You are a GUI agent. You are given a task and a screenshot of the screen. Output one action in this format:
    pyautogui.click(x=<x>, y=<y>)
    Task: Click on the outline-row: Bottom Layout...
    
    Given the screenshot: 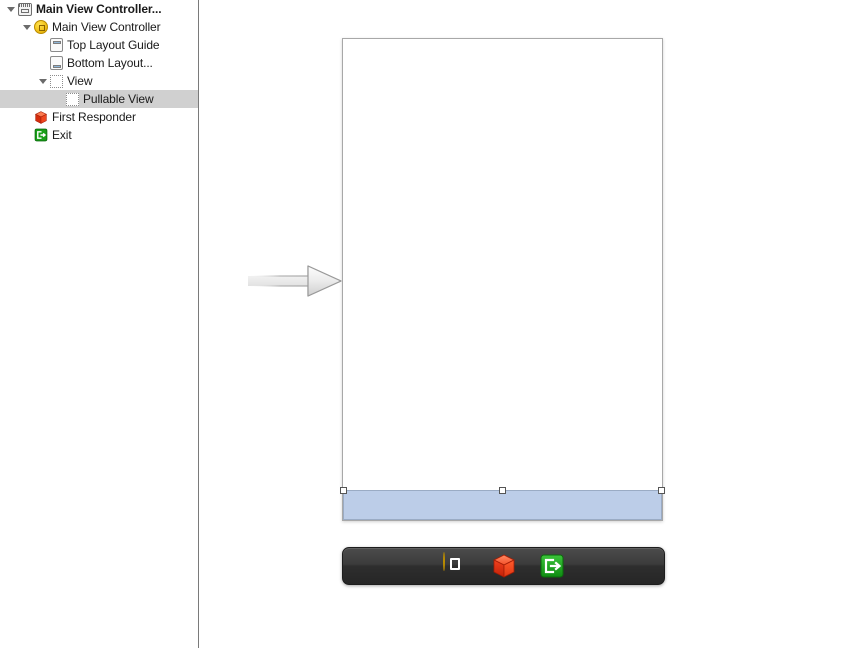 What is the action you would take?
    pyautogui.click(x=99, y=63)
    